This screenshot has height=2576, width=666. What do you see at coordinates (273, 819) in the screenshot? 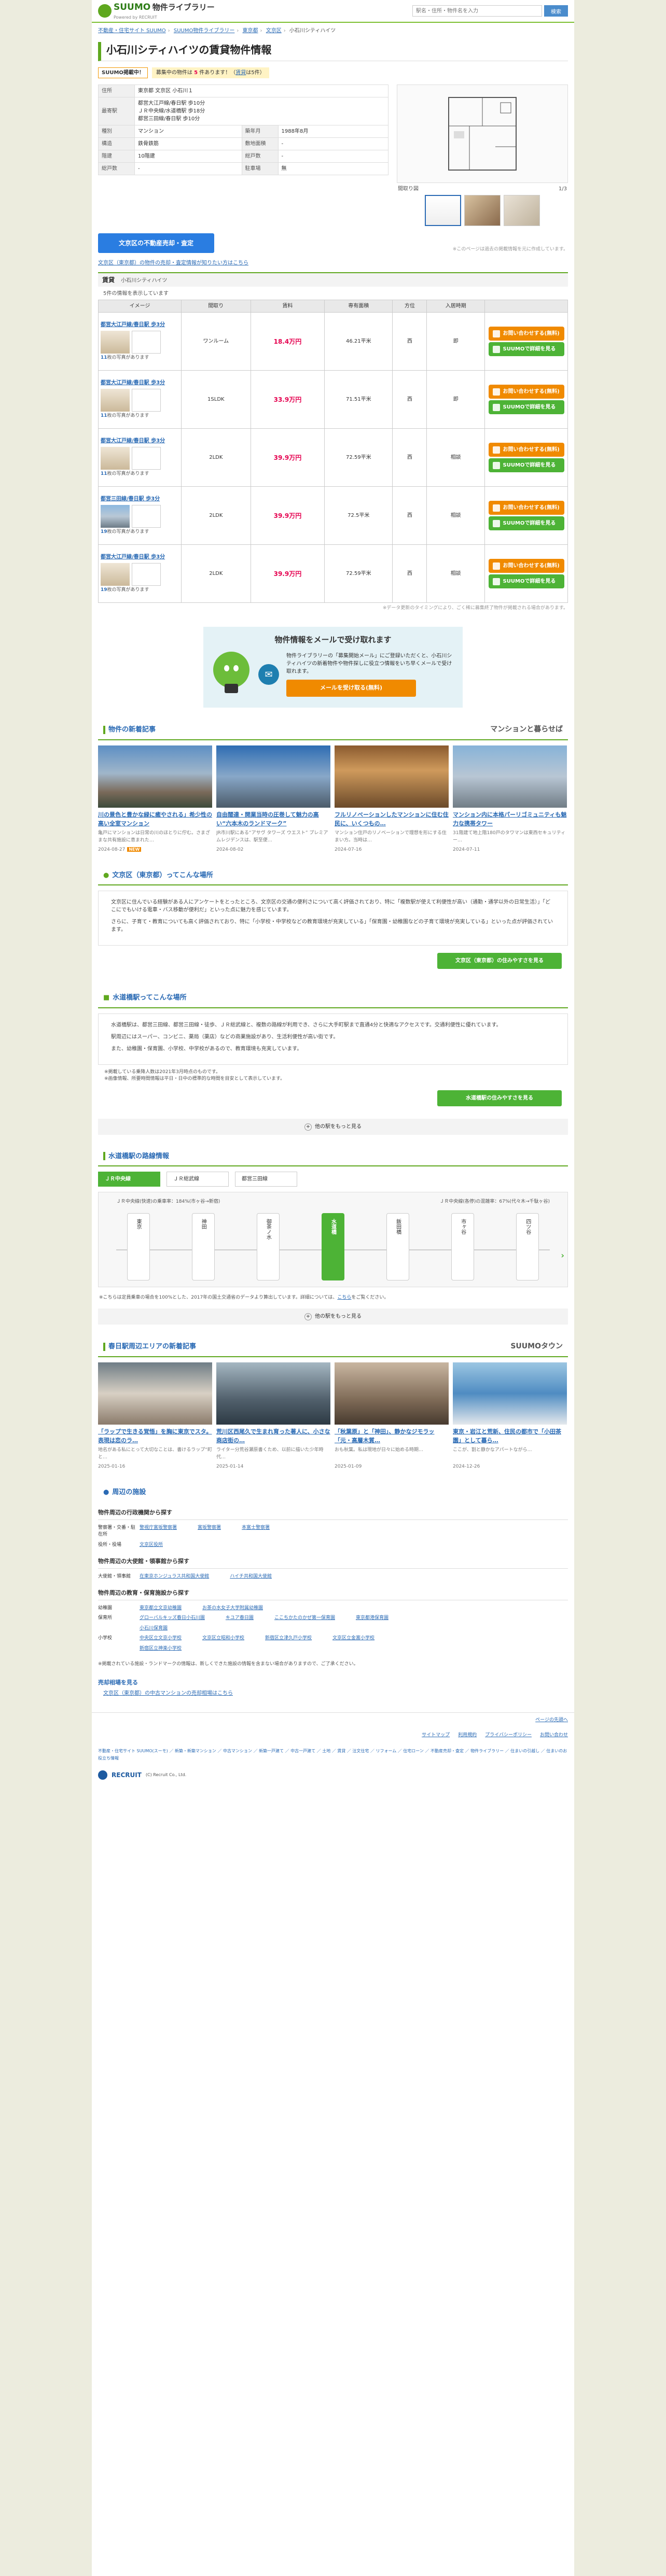
I see `article-title: 自由闊達・開業当時の圧巻して魅力の高い“六本木のランドマーク”` at bounding box center [273, 819].